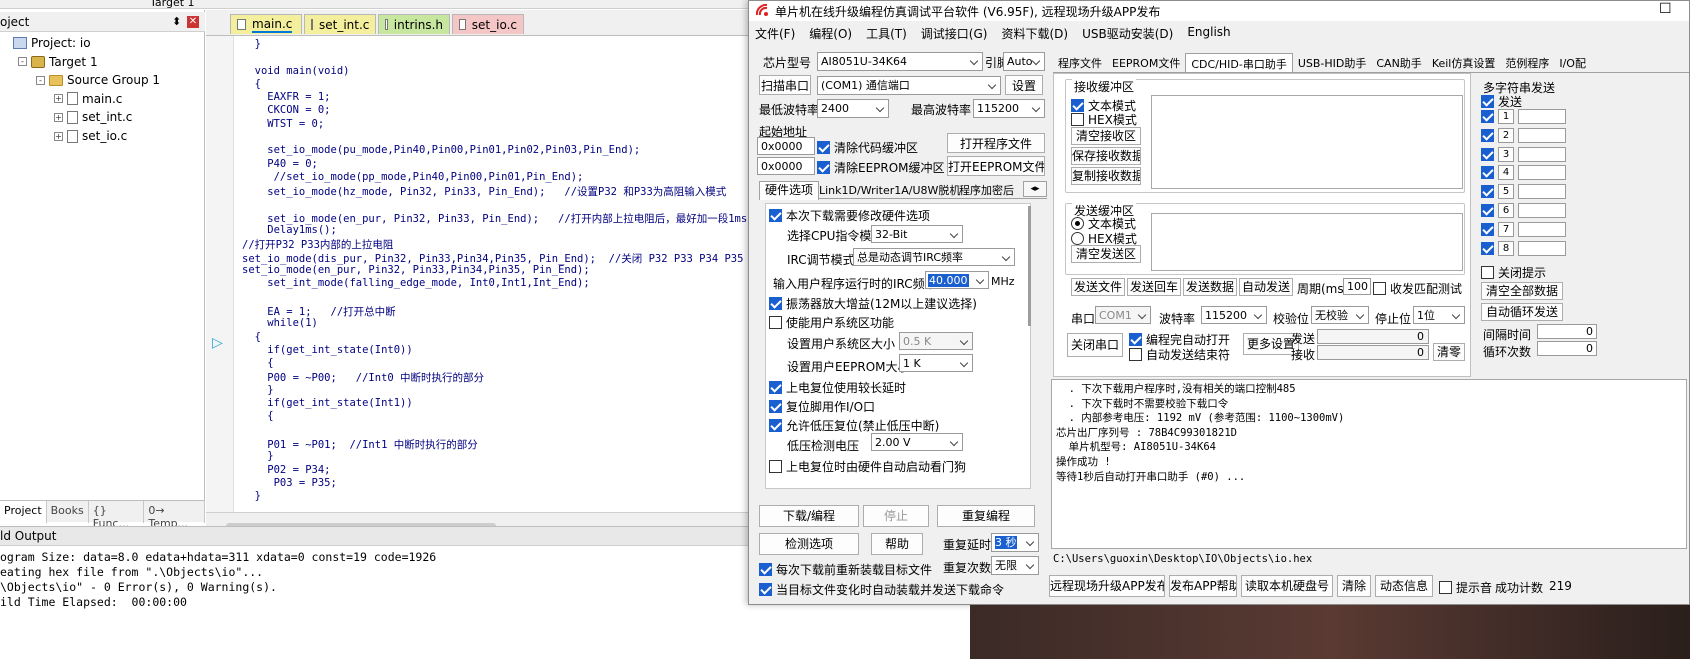 The height and width of the screenshot is (659, 1690). What do you see at coordinates (1522, 312) in the screenshot?
I see `auto-loop-button: 自动循环发送` at bounding box center [1522, 312].